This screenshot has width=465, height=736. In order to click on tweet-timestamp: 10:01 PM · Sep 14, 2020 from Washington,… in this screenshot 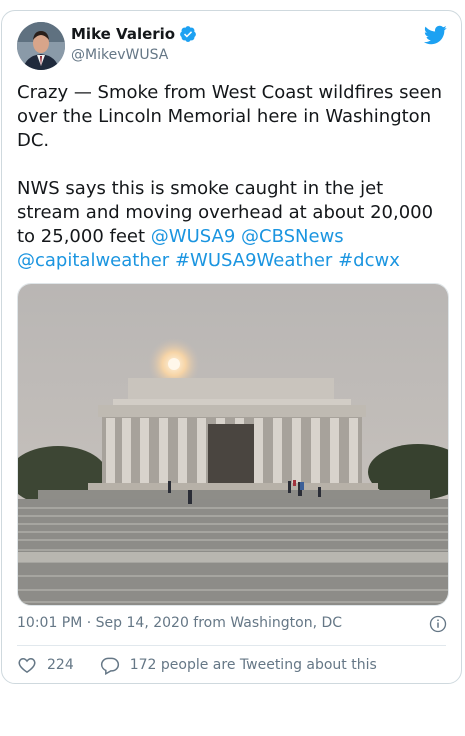, I will do `click(179, 623)`.